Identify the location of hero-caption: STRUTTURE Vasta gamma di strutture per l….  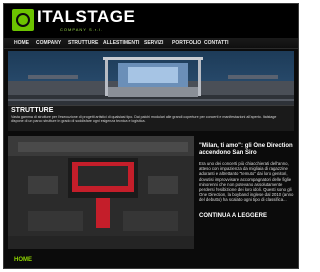
(151, 118).